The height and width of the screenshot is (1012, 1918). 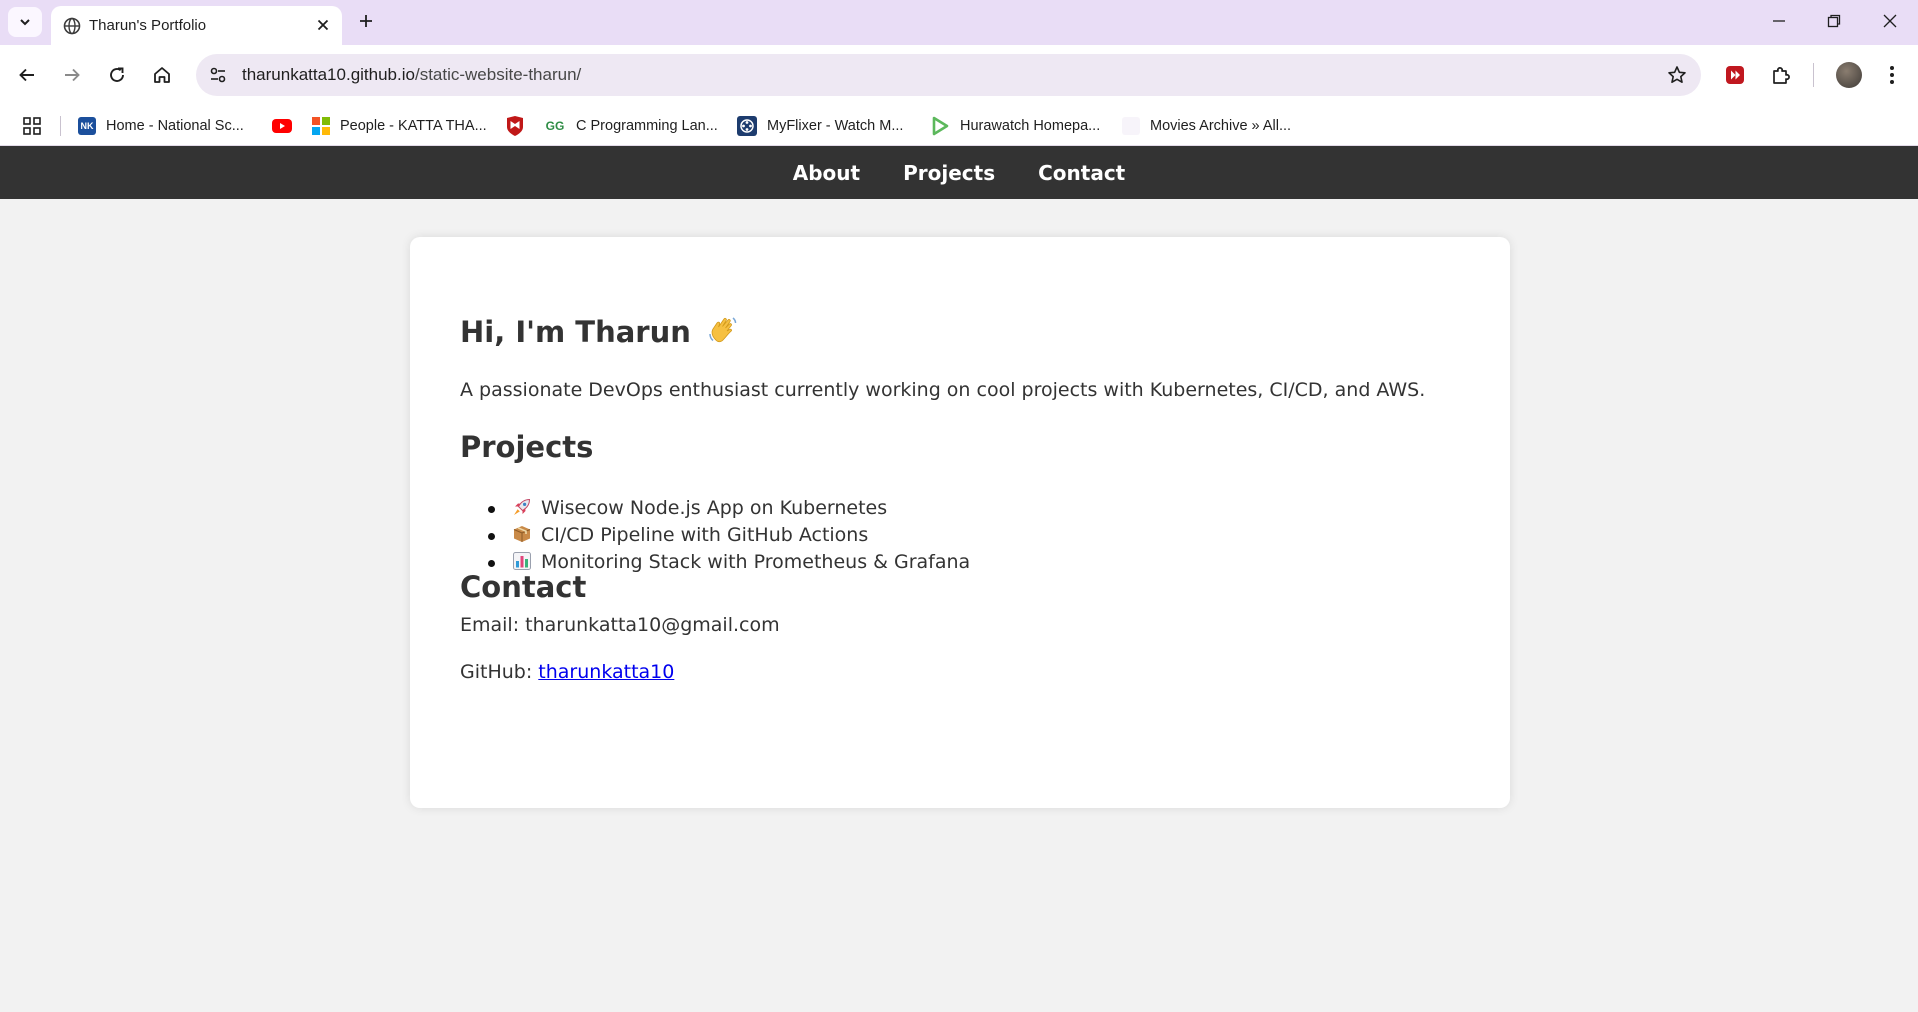 I want to click on waving-hand-emoji, so click(x=723, y=330).